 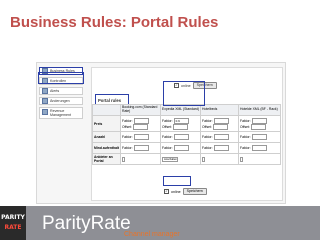 What do you see at coordinates (61, 78) in the screenshot?
I see `highlight-sidebar` at bounding box center [61, 78].